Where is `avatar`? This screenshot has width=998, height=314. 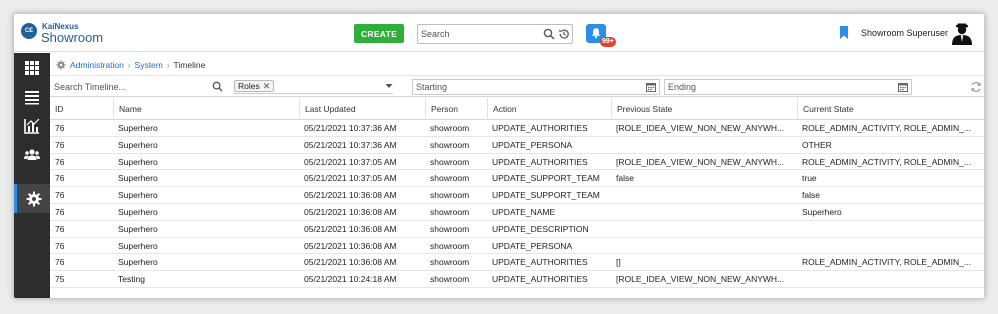 avatar is located at coordinates (962, 32).